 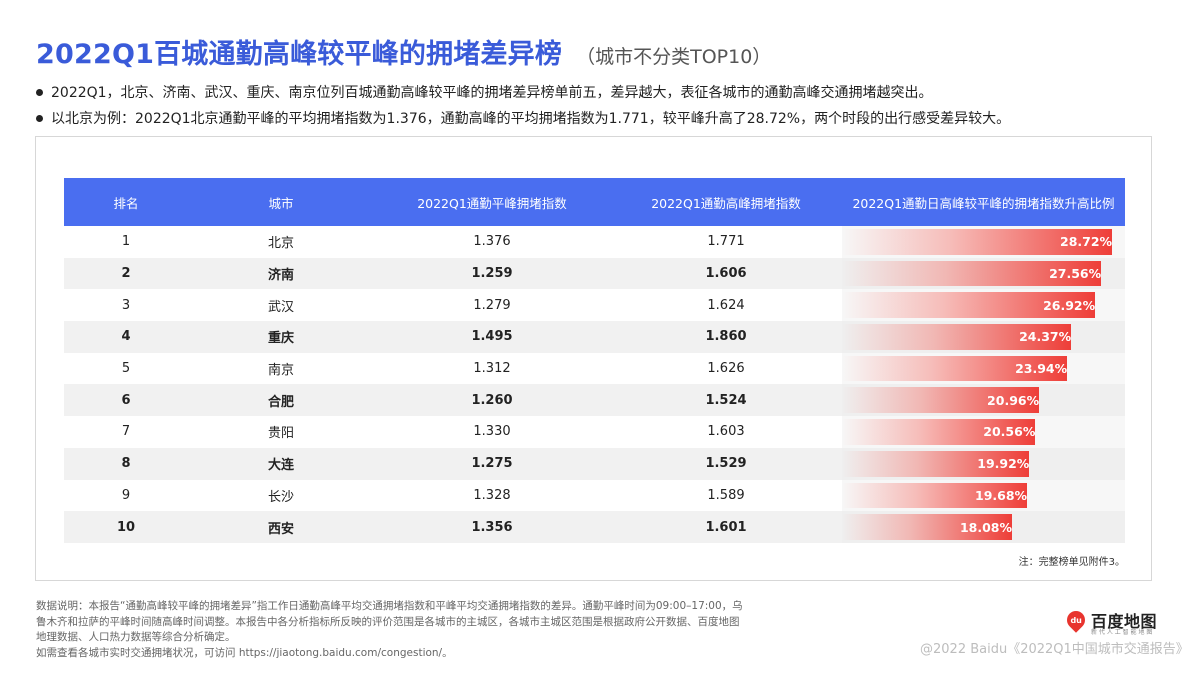 I want to click on column-header-peak: 2022Q1通勤高峰拥堵指数, so click(x=726, y=202).